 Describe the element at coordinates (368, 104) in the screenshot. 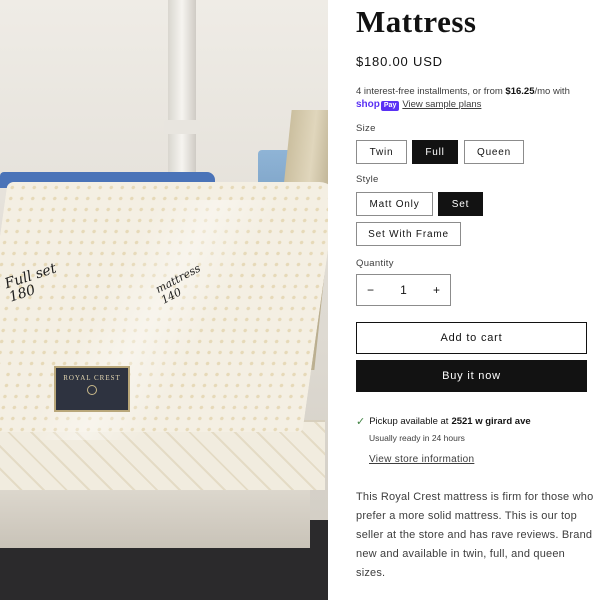

I see `shop-pay-shop-text: shop` at that location.